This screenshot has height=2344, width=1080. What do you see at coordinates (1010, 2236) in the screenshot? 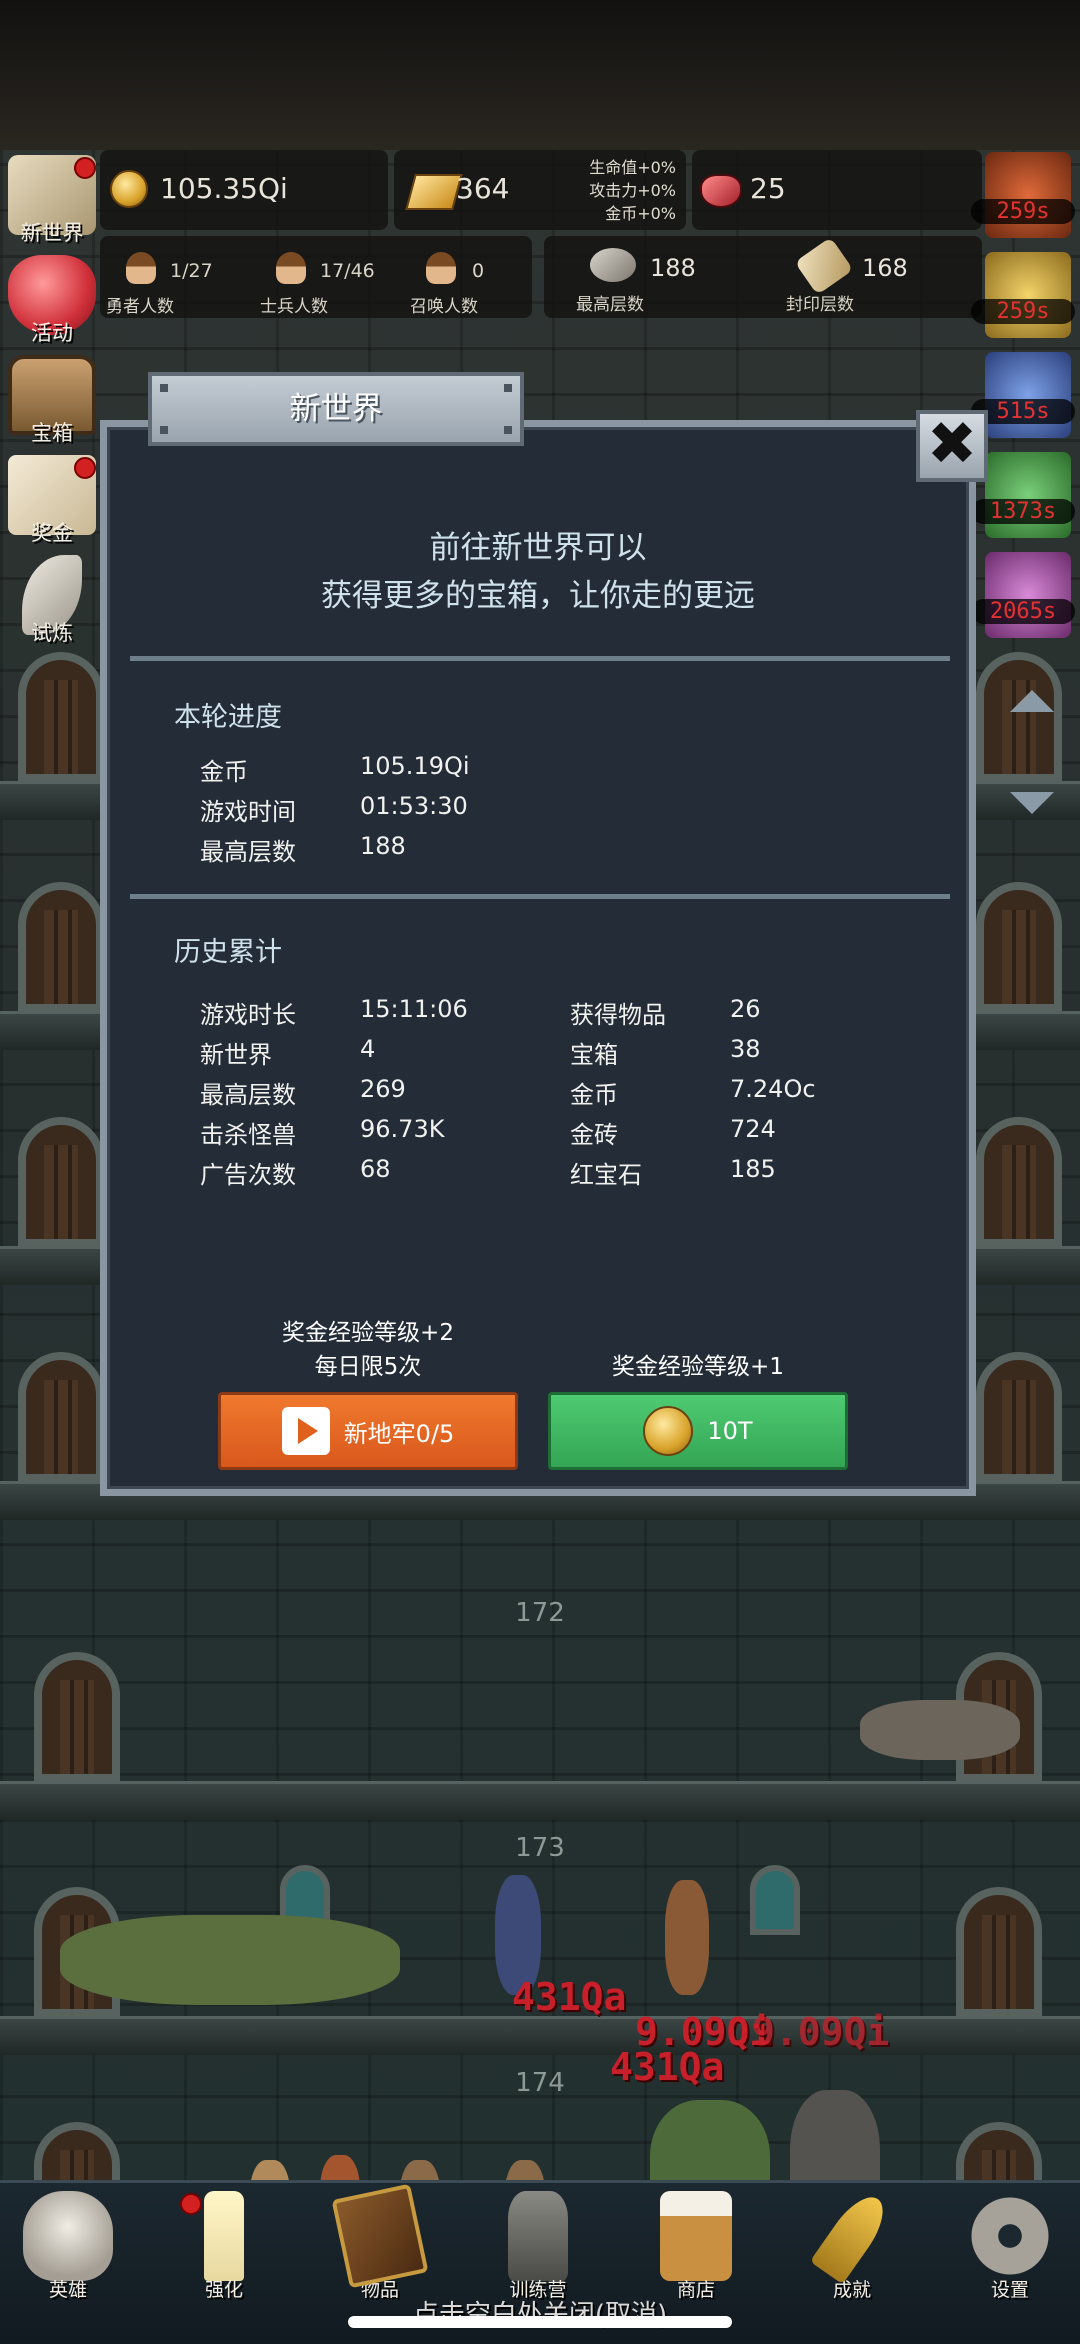
I see `gear-icon` at bounding box center [1010, 2236].